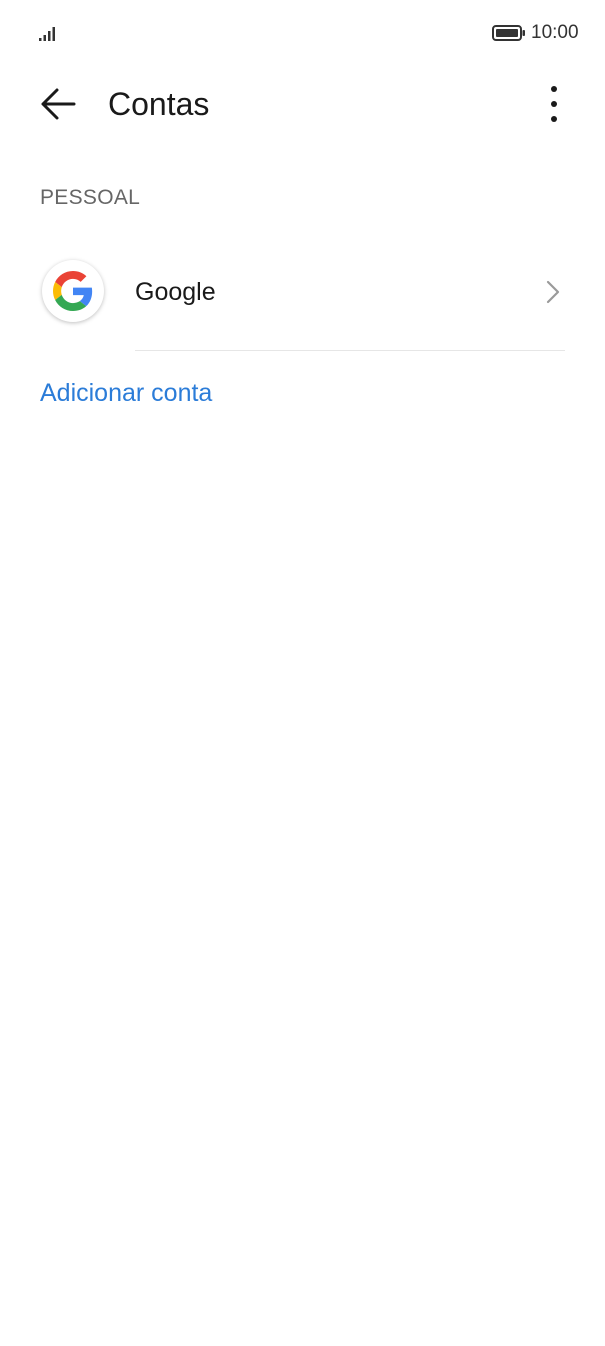 This screenshot has height=1346, width=605. What do you see at coordinates (126, 393) in the screenshot?
I see `add-account-button: Adicionar conta` at bounding box center [126, 393].